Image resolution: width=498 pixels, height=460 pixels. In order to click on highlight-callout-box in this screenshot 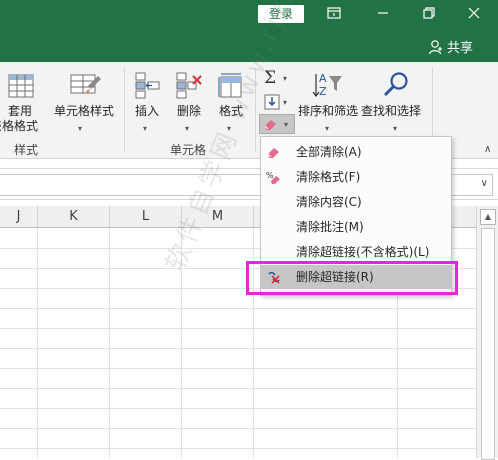, I will do `click(352, 278)`.